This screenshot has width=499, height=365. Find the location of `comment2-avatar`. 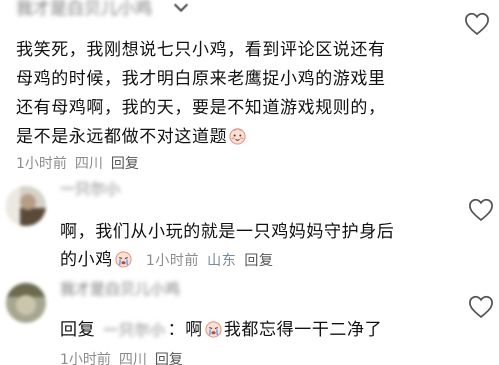

comment2-avatar is located at coordinates (26, 206).